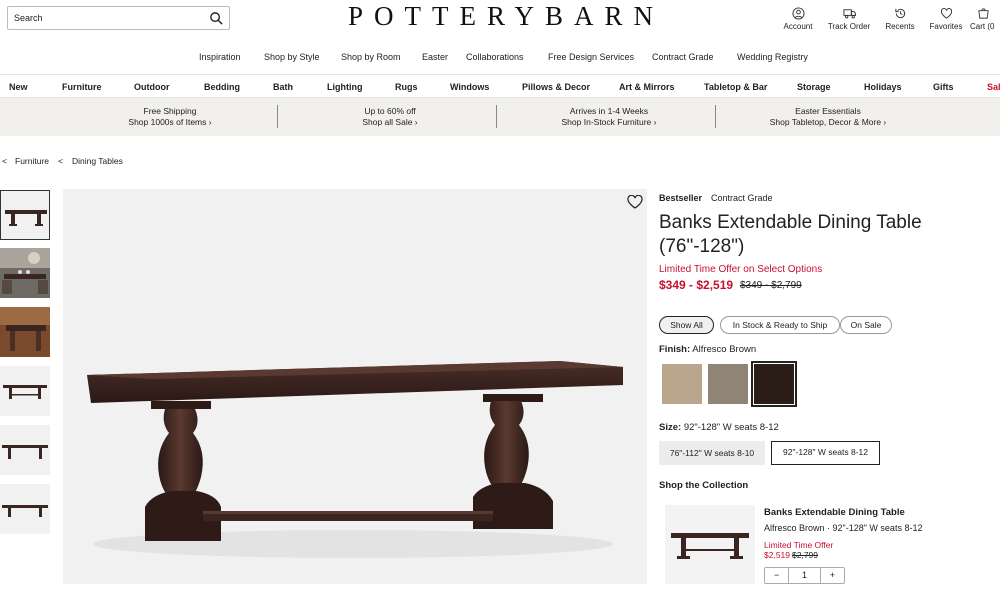 The width and height of the screenshot is (1000, 589). I want to click on size-label: Size:, so click(670, 427).